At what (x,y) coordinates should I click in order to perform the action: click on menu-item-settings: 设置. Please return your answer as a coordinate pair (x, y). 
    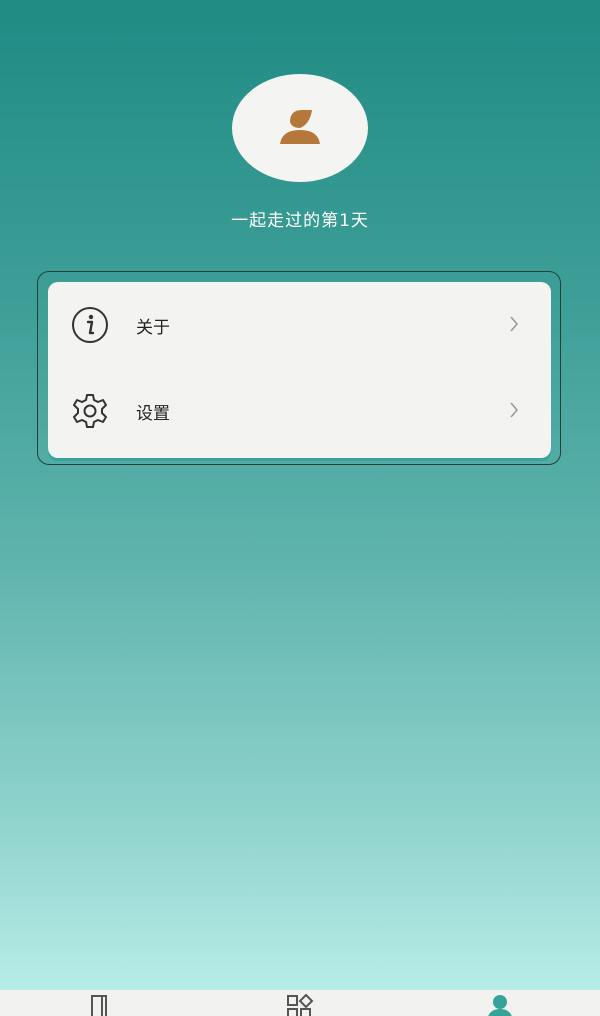
    Looking at the image, I should click on (299, 411).